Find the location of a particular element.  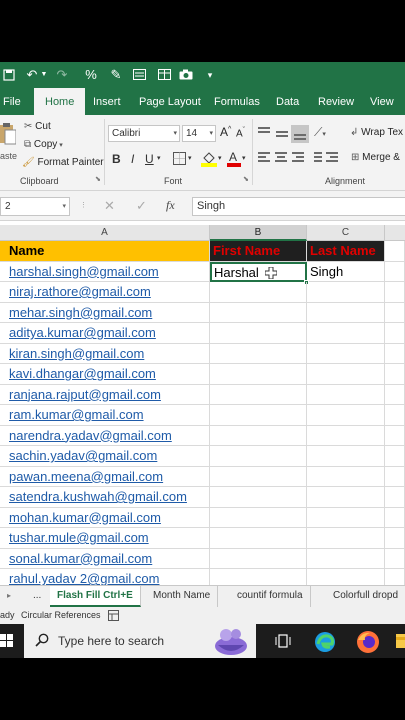

font-color-icon: A is located at coordinates (234, 161).